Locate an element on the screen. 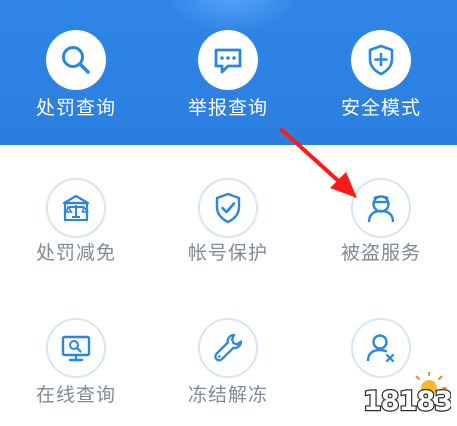 The width and height of the screenshot is (457, 426). user-cancel-icon is located at coordinates (381, 348).